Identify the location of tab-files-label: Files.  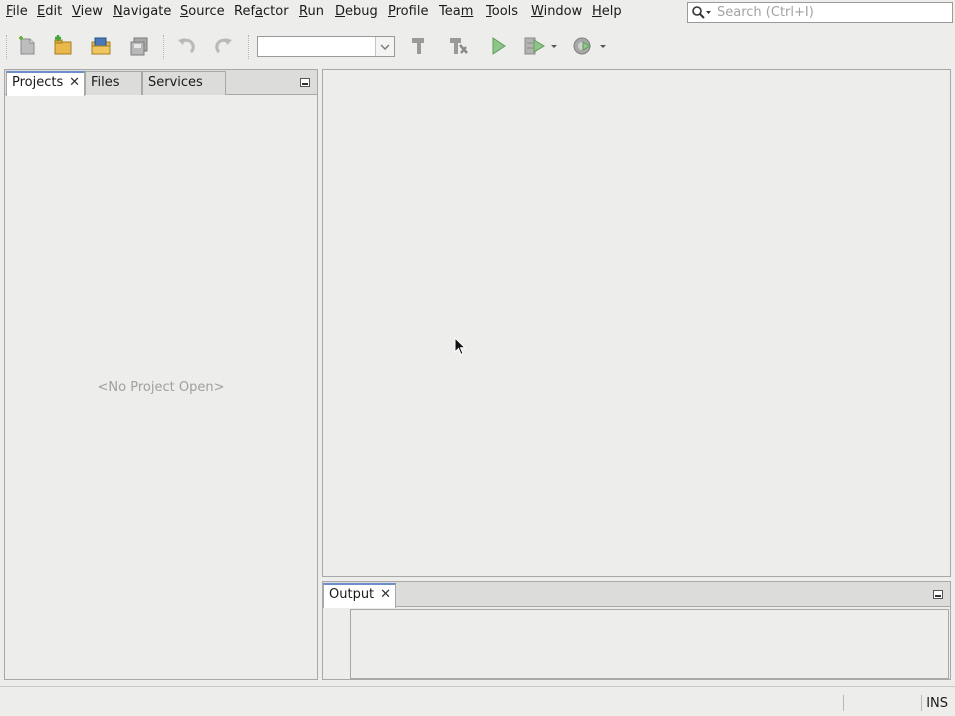
(105, 82).